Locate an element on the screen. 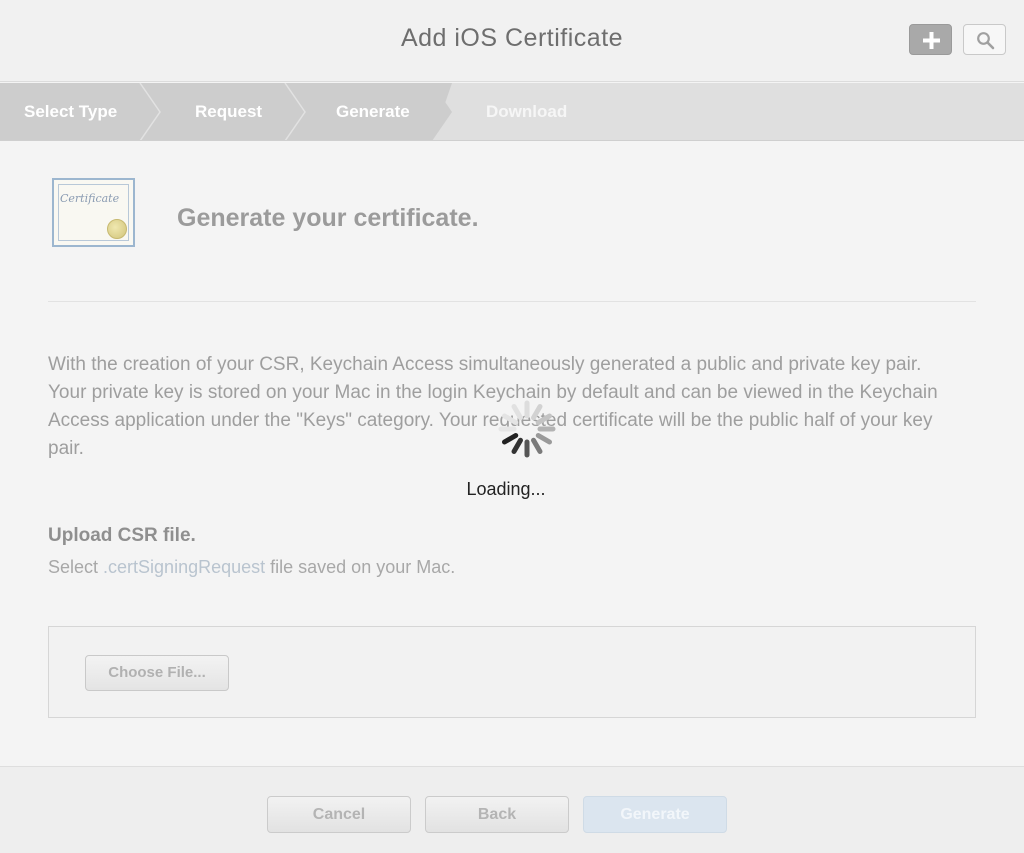  back-button: Back is located at coordinates (497, 814).